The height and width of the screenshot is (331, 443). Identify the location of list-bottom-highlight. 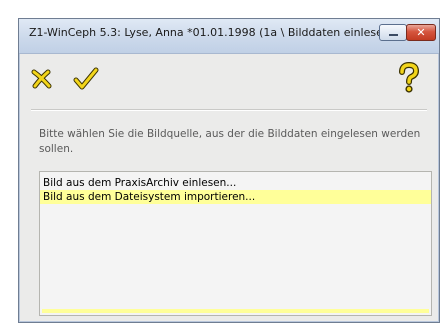
(235, 311).